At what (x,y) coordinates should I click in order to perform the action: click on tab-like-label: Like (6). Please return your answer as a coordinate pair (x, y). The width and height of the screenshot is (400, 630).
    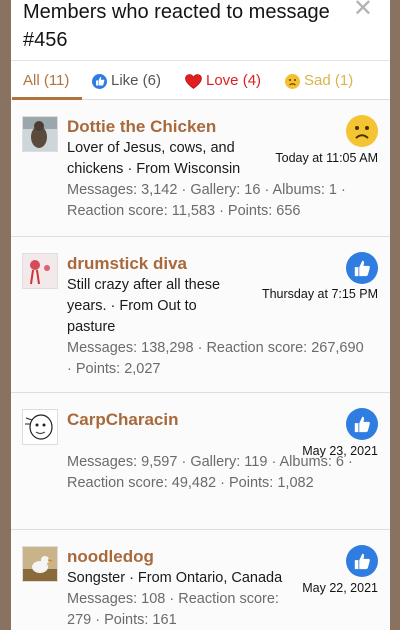
    Looking at the image, I should click on (136, 80).